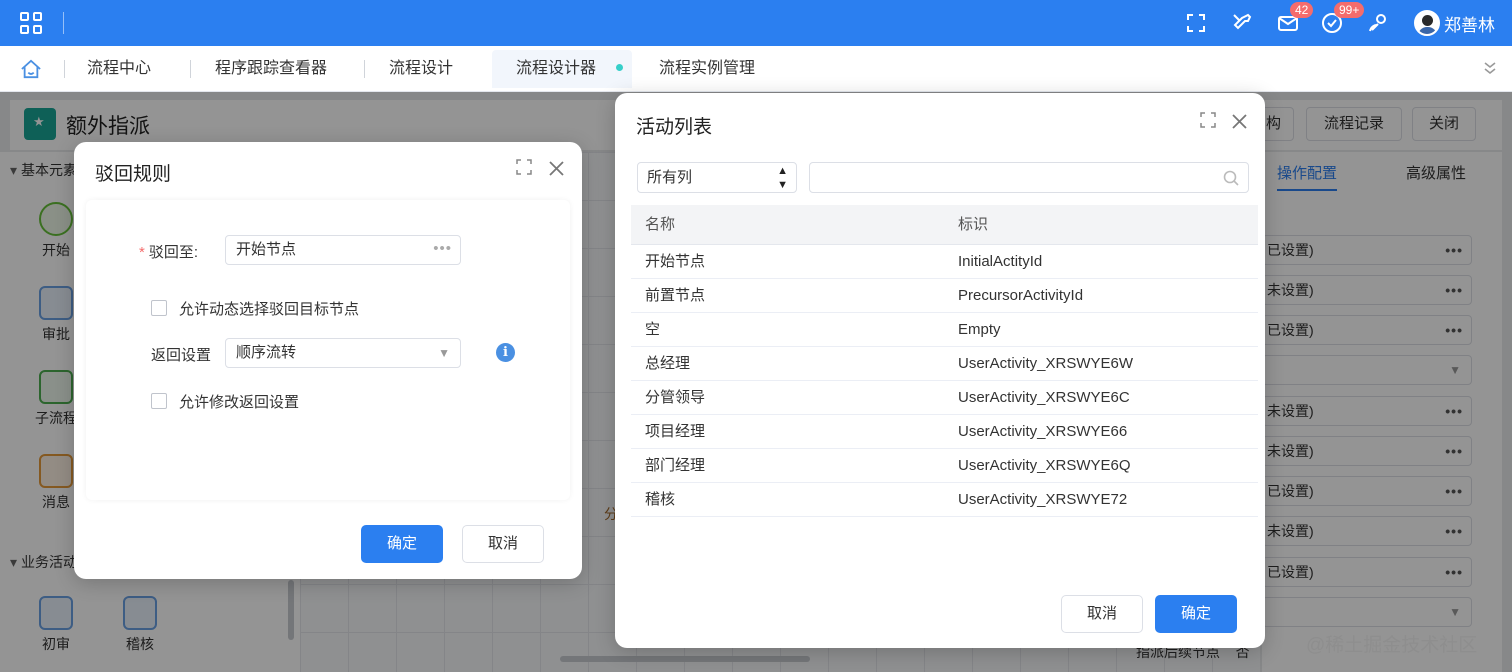  Describe the element at coordinates (675, 465) in the screenshot. I see `cell-name: 部门经理` at that location.